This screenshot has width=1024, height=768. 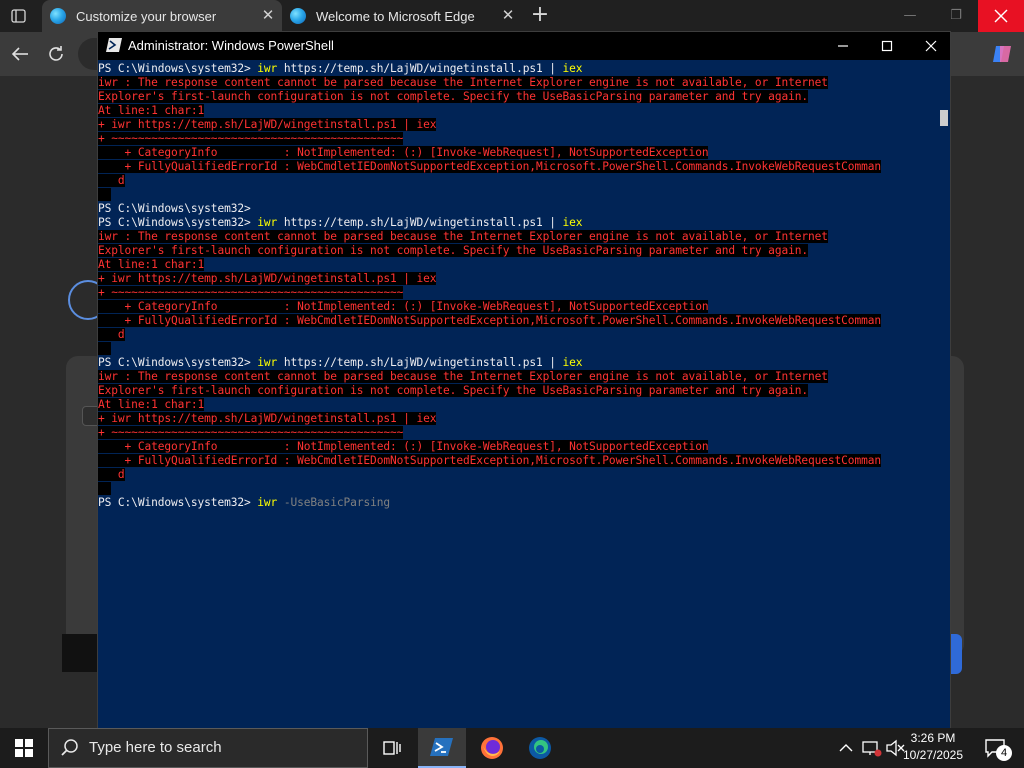 I want to click on browser-restore-button: ❐, so click(x=956, y=16).